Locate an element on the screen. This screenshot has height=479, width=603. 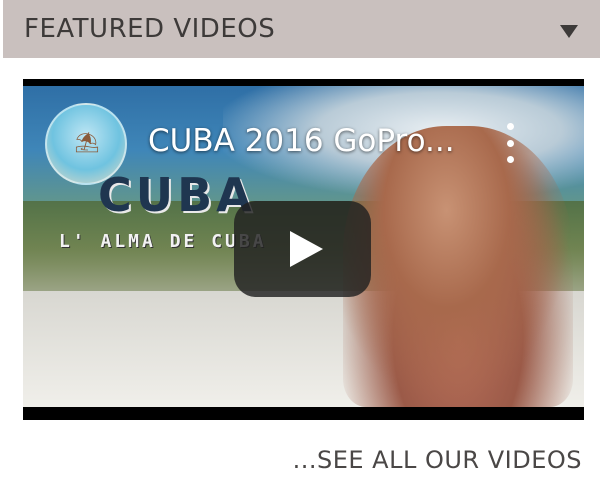
vertical-dots-icon is located at coordinates (510, 143).